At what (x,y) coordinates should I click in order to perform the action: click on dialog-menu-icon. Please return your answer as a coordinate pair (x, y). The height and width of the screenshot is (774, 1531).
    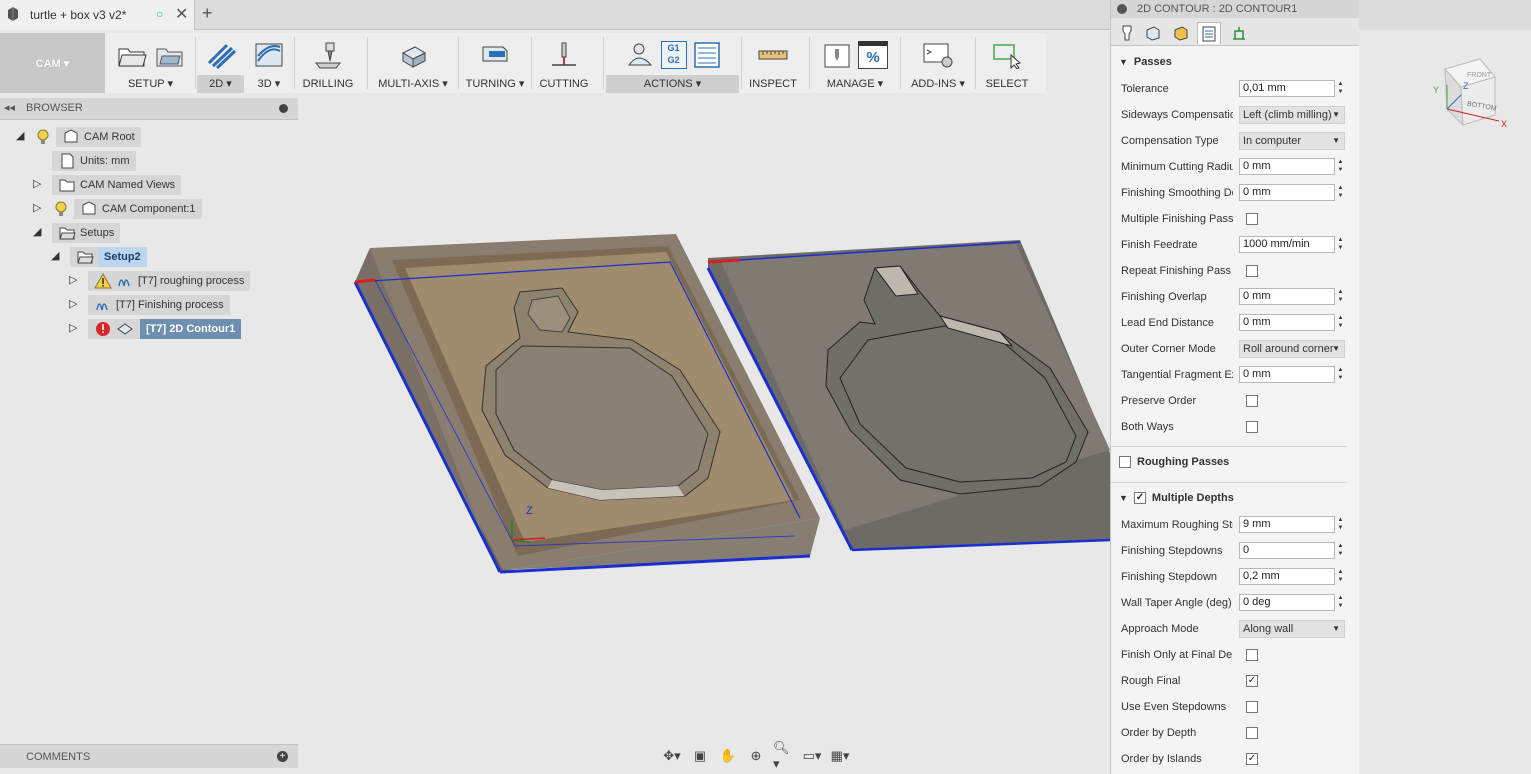
    Looking at the image, I should click on (1122, 9).